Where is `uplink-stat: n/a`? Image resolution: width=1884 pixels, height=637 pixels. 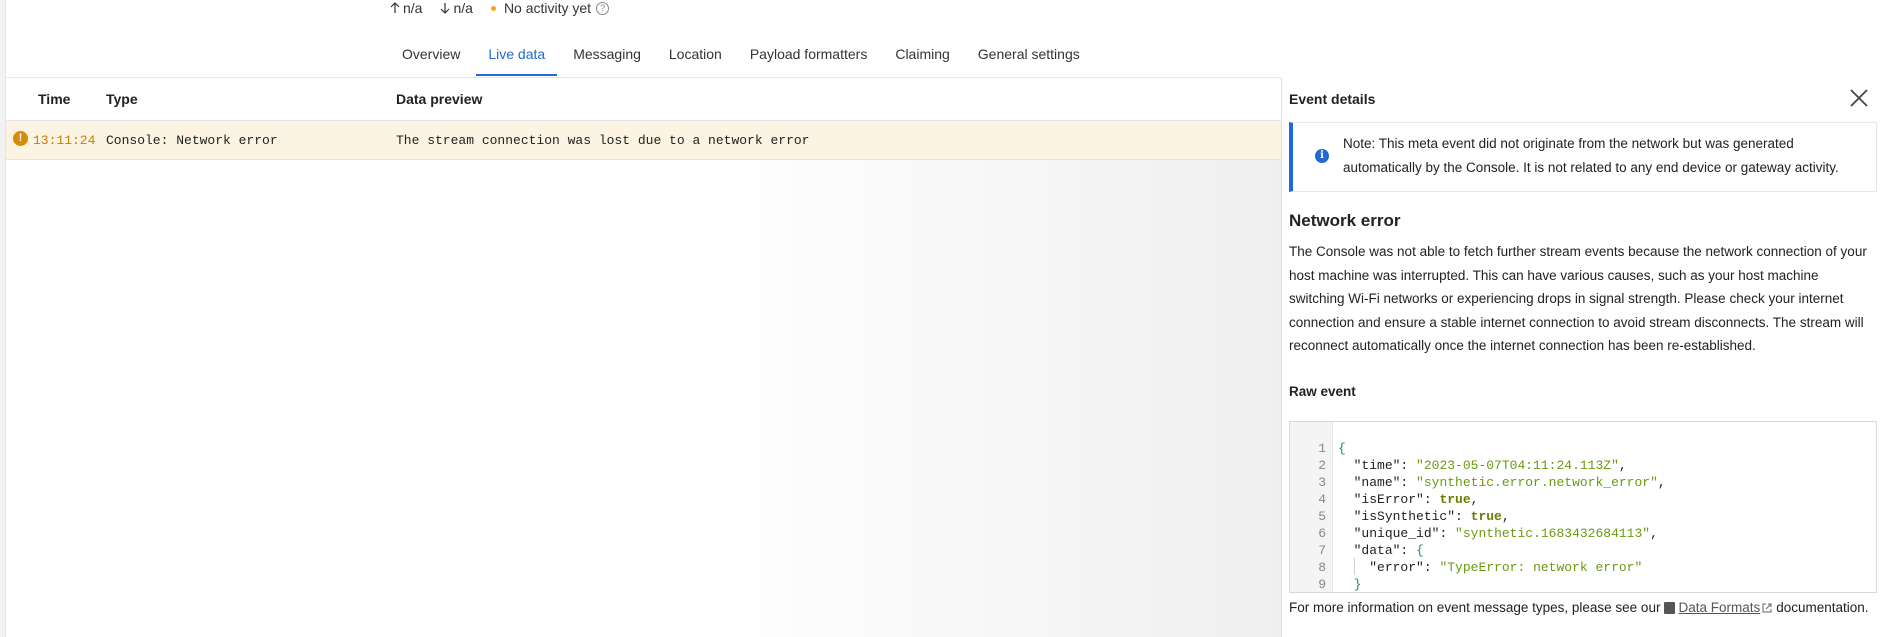
uplink-stat: n/a is located at coordinates (406, 8).